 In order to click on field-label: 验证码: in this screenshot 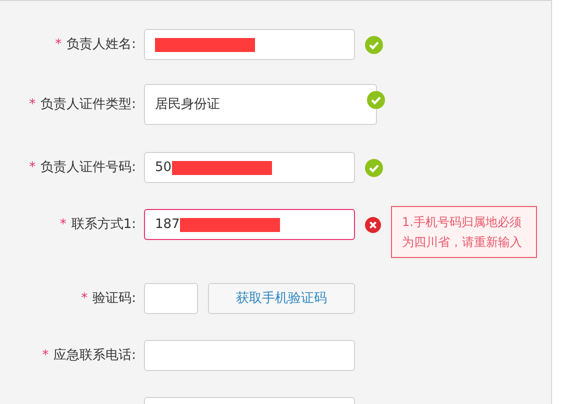, I will do `click(114, 299)`.